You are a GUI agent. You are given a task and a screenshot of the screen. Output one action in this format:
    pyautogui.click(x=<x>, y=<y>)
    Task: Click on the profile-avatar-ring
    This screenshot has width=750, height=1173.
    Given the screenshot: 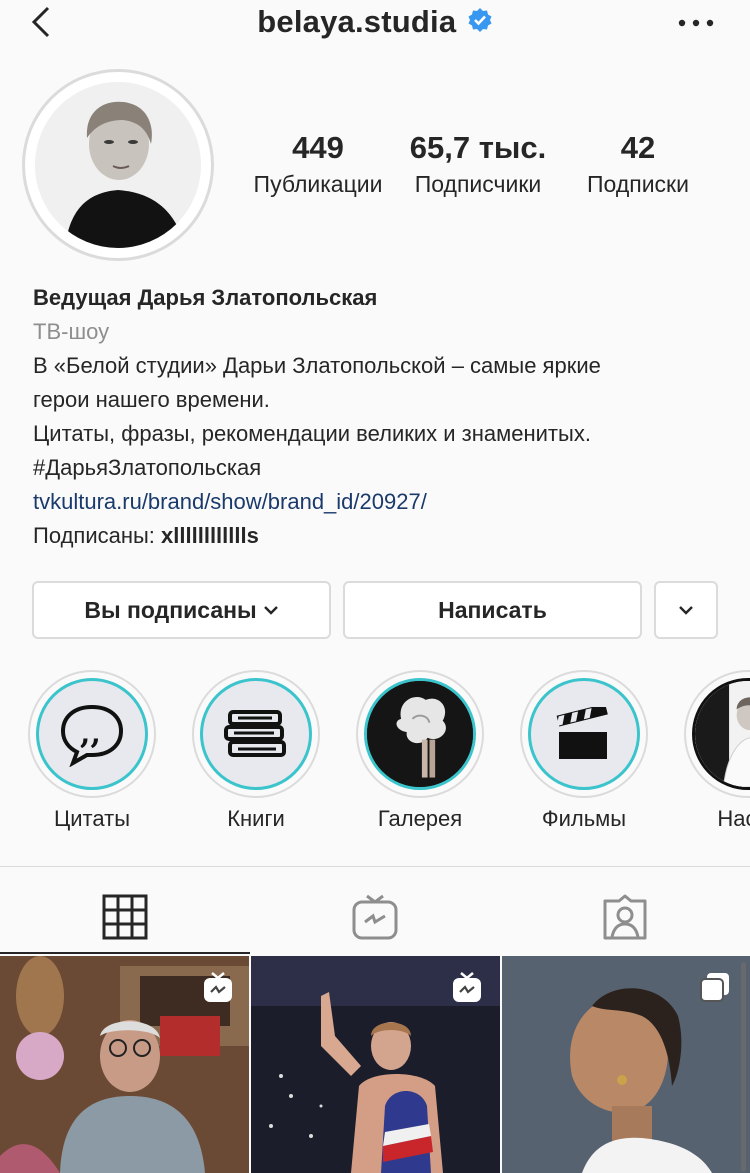 What is the action you would take?
    pyautogui.click(x=118, y=165)
    